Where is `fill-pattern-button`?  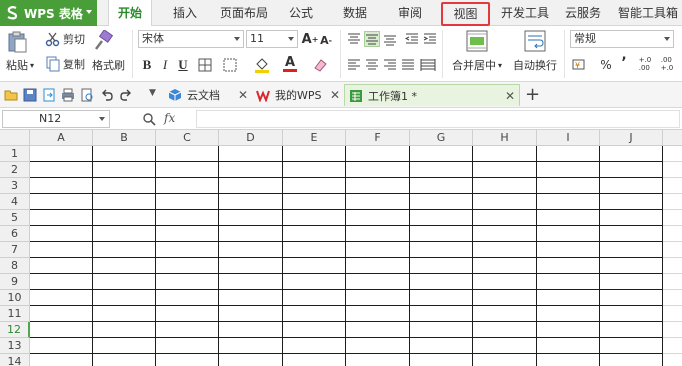 fill-pattern-button is located at coordinates (230, 65).